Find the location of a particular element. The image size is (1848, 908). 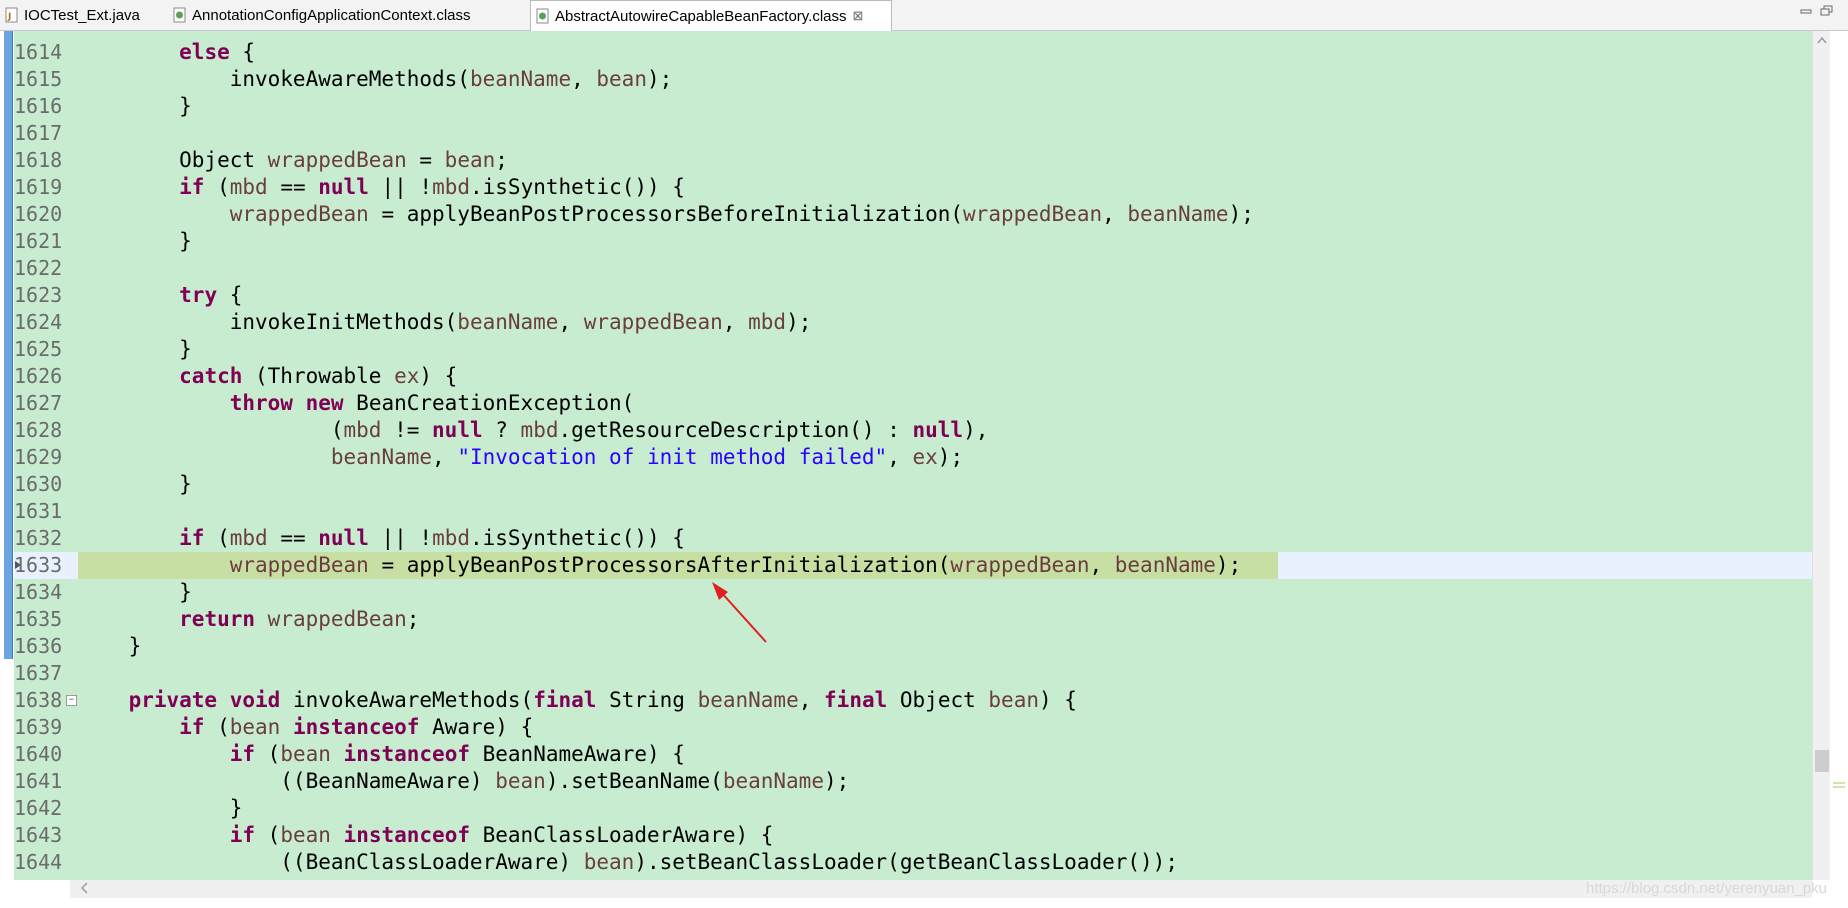

keyword-token: new is located at coordinates (324, 403).